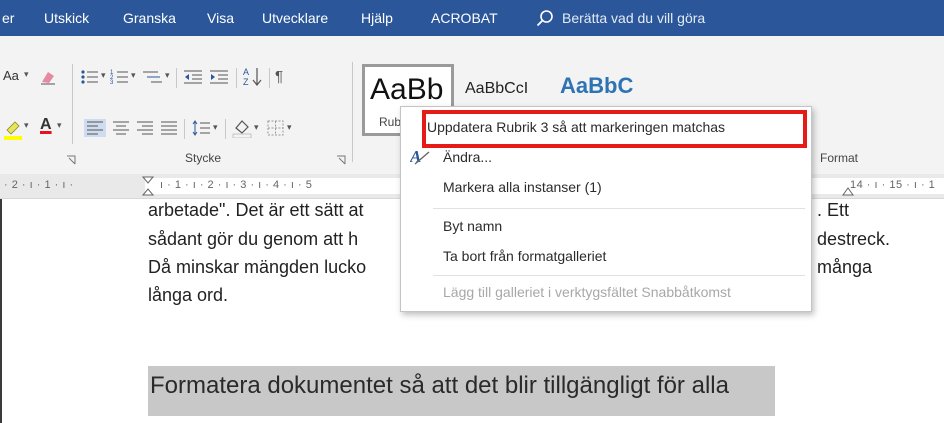 The width and height of the screenshot is (944, 423). I want to click on menu-item-rename: Byt namn, so click(472, 226).